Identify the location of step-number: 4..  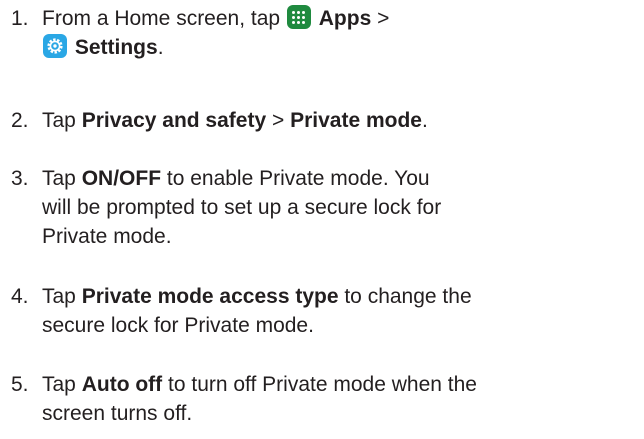
(20, 296).